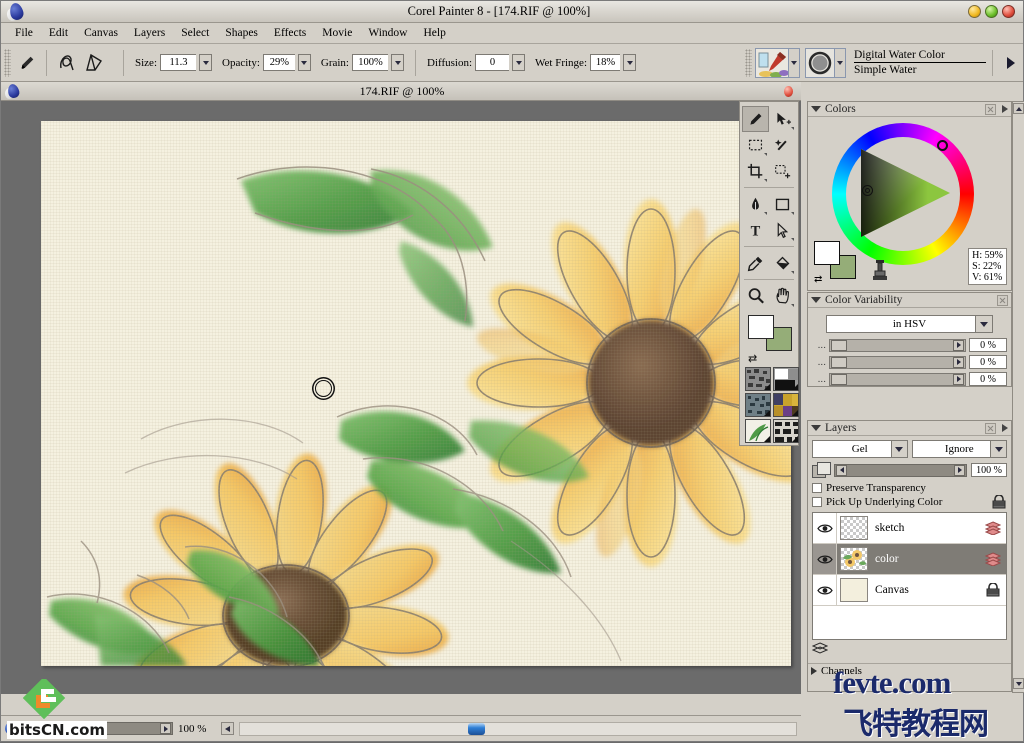  What do you see at coordinates (889, 528) in the screenshot?
I see `layer-name: sketch` at bounding box center [889, 528].